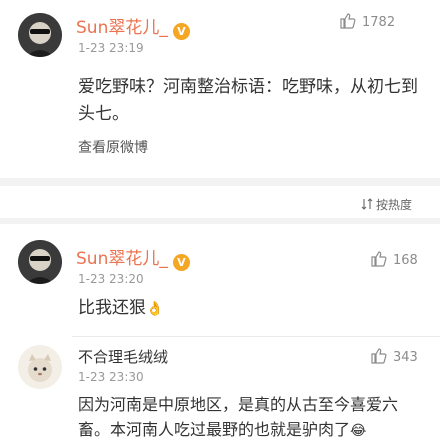 Image resolution: width=440 pixels, height=447 pixels. Describe the element at coordinates (405, 260) in the screenshot. I see `like-count: 168` at that location.